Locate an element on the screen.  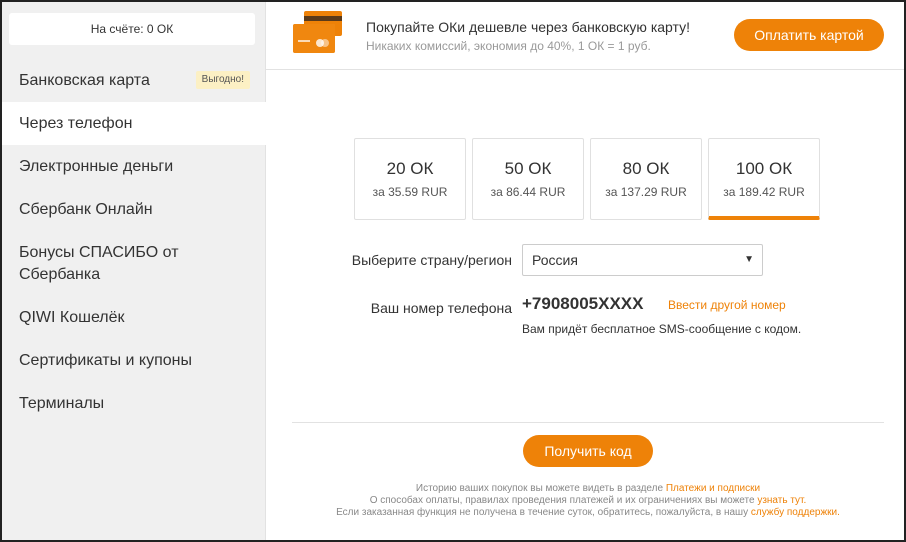
package-price: за 137.29 RUR is located at coordinates (646, 192).